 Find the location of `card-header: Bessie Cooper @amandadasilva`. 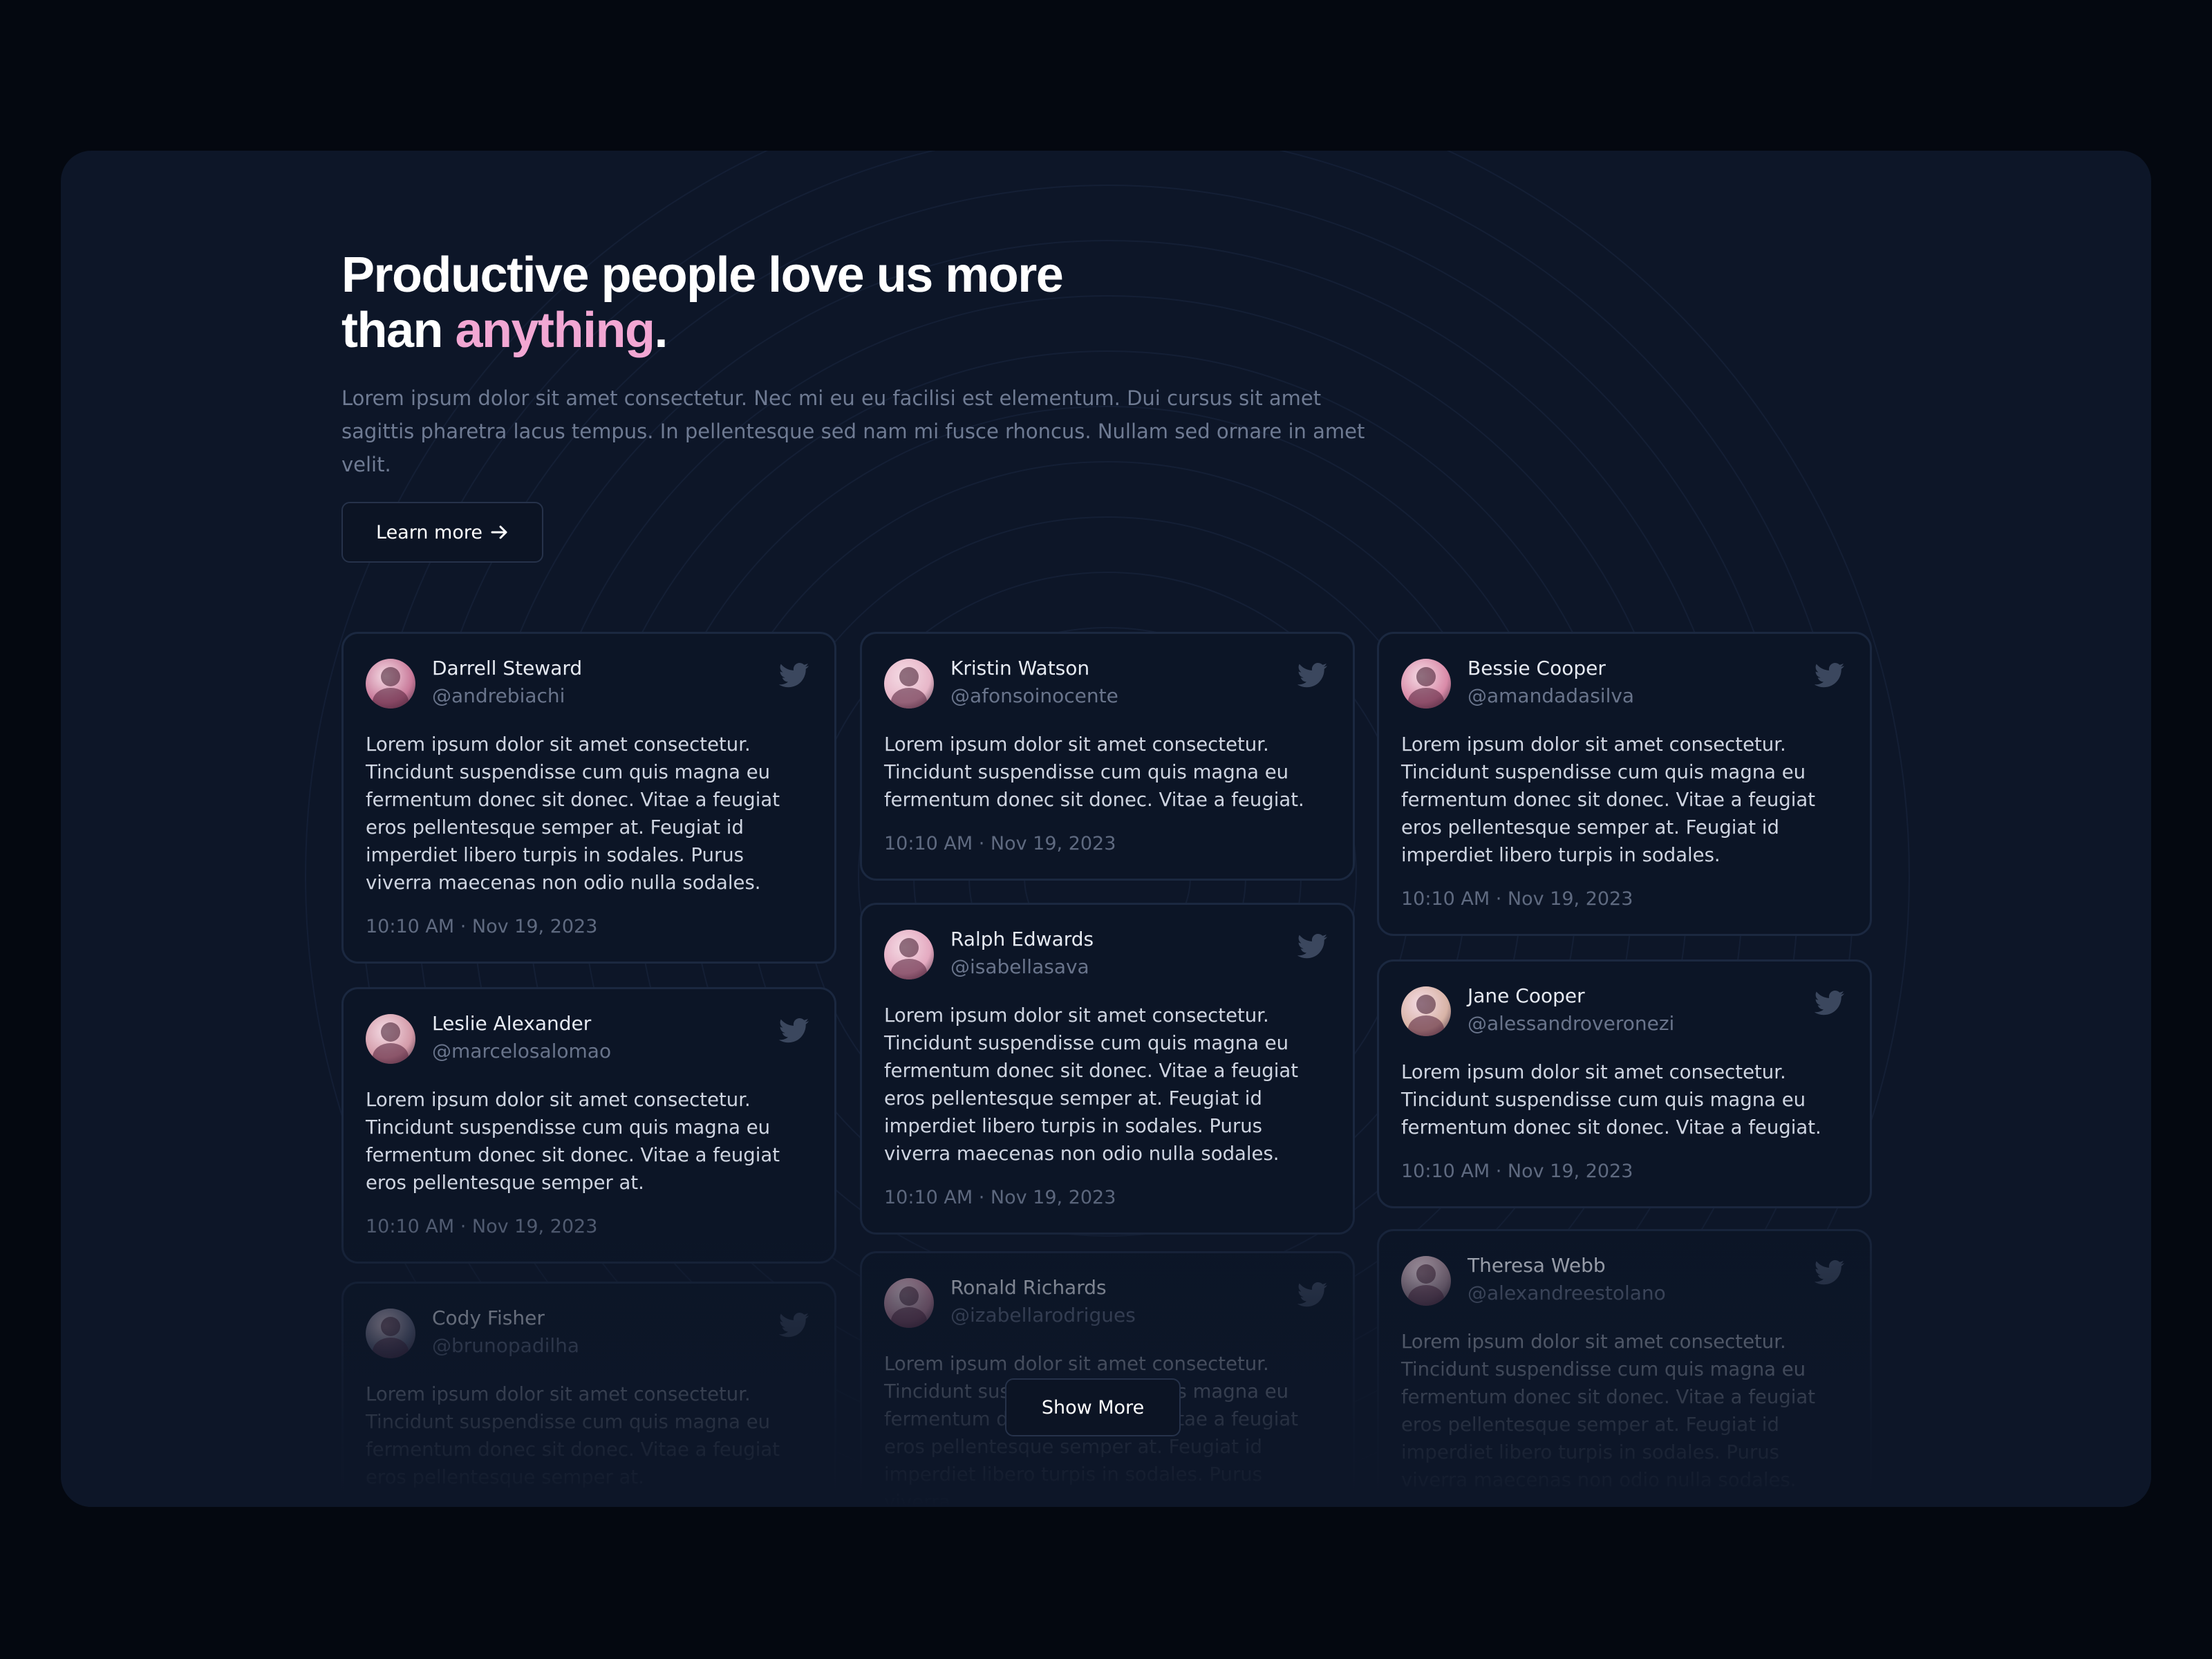

card-header: Bessie Cooper @amandadasilva is located at coordinates (1624, 684).